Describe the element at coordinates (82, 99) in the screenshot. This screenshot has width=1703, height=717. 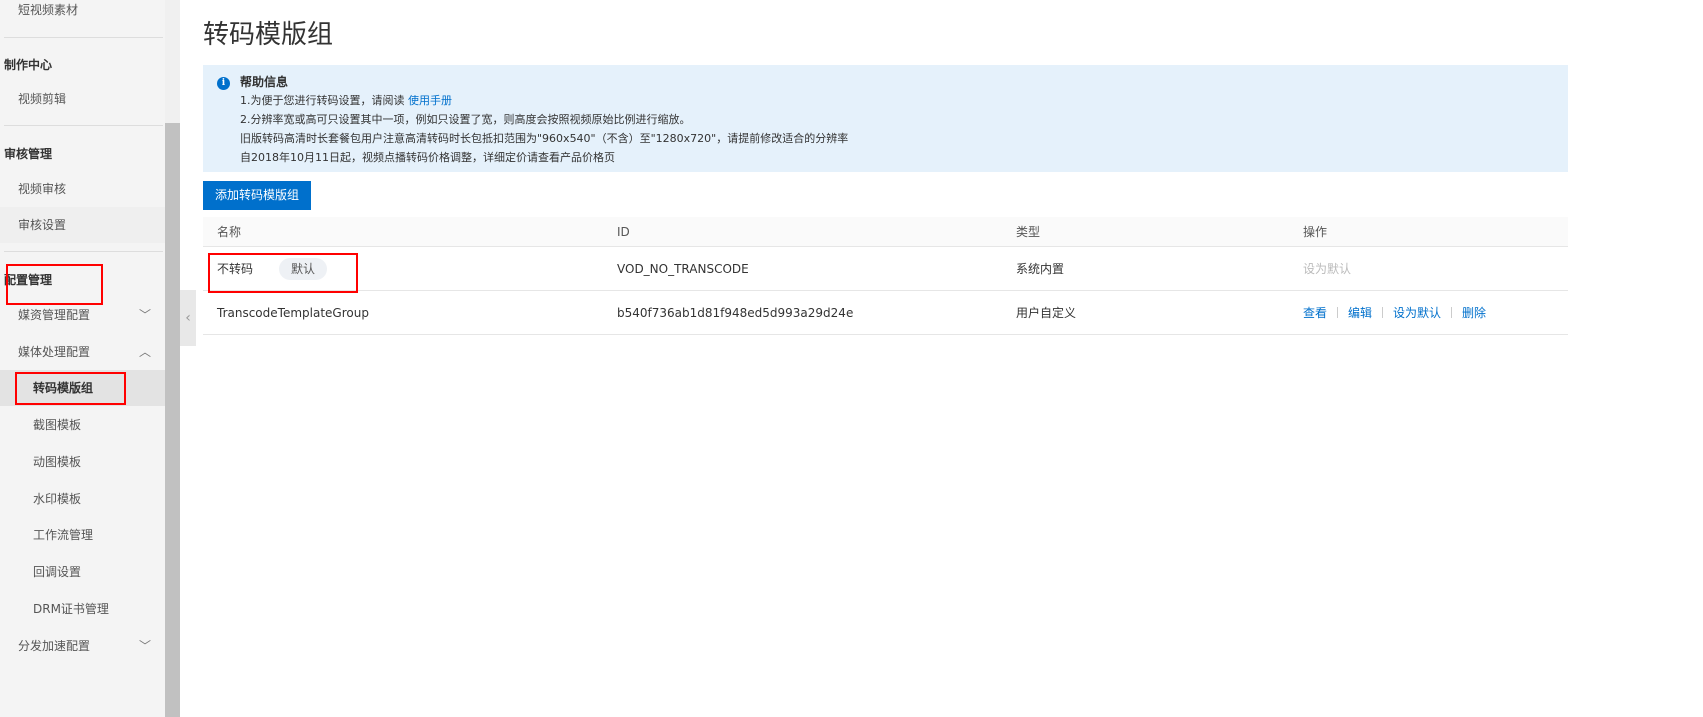
I see `sidebar-item-video-edit: 视频剪辑` at that location.